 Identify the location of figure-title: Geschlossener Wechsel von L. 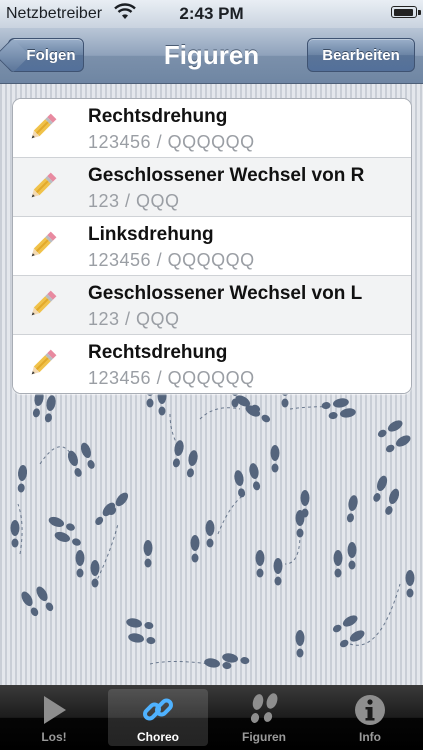
(225, 293).